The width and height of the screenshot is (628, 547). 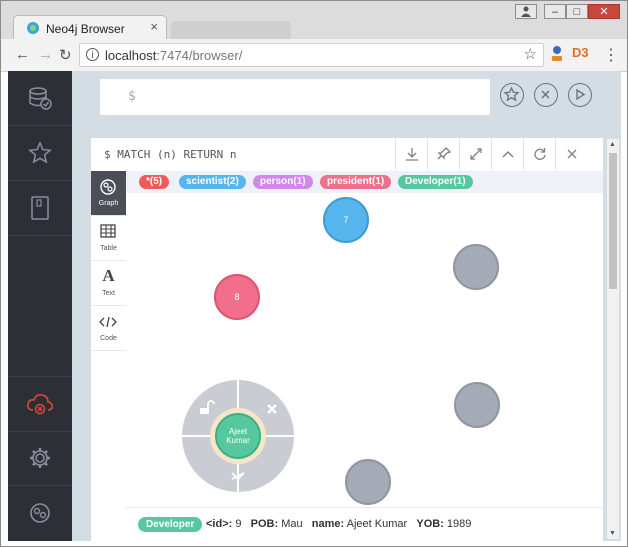 I want to click on pin-button, so click(x=443, y=154).